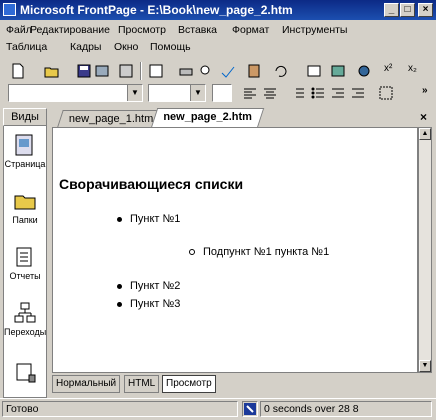 The height and width of the screenshot is (420, 436). I want to click on preview-tab-label: Просмотр, so click(189, 383).